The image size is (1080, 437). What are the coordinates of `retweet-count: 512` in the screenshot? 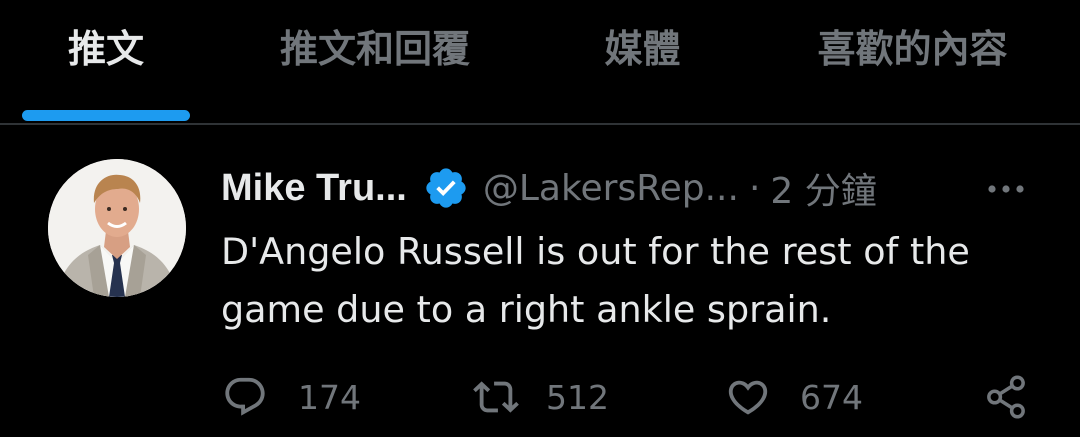 It's located at (577, 397).